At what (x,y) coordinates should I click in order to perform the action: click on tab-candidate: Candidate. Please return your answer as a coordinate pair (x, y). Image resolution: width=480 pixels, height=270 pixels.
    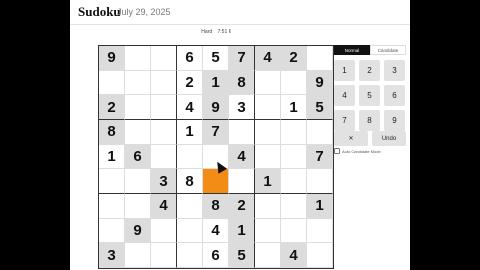
    Looking at the image, I should click on (388, 50).